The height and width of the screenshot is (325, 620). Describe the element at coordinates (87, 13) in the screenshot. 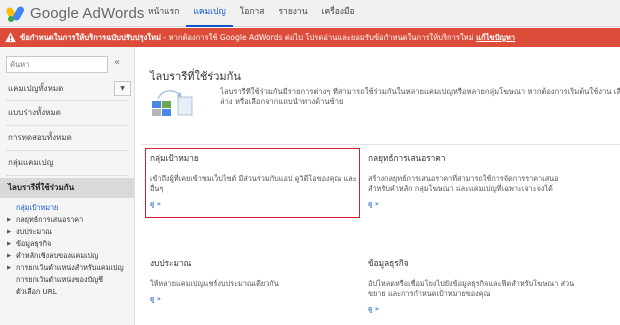

I see `logo-text: Google AdWords` at that location.